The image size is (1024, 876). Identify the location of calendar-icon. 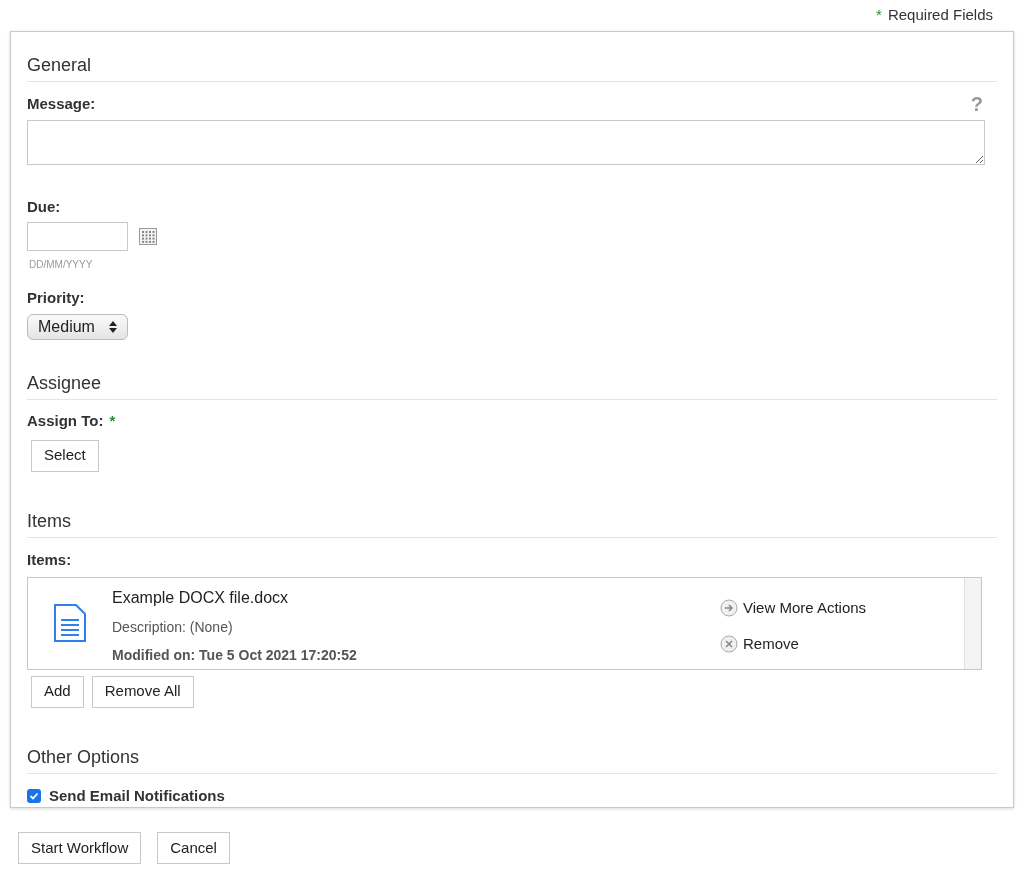
(148, 236).